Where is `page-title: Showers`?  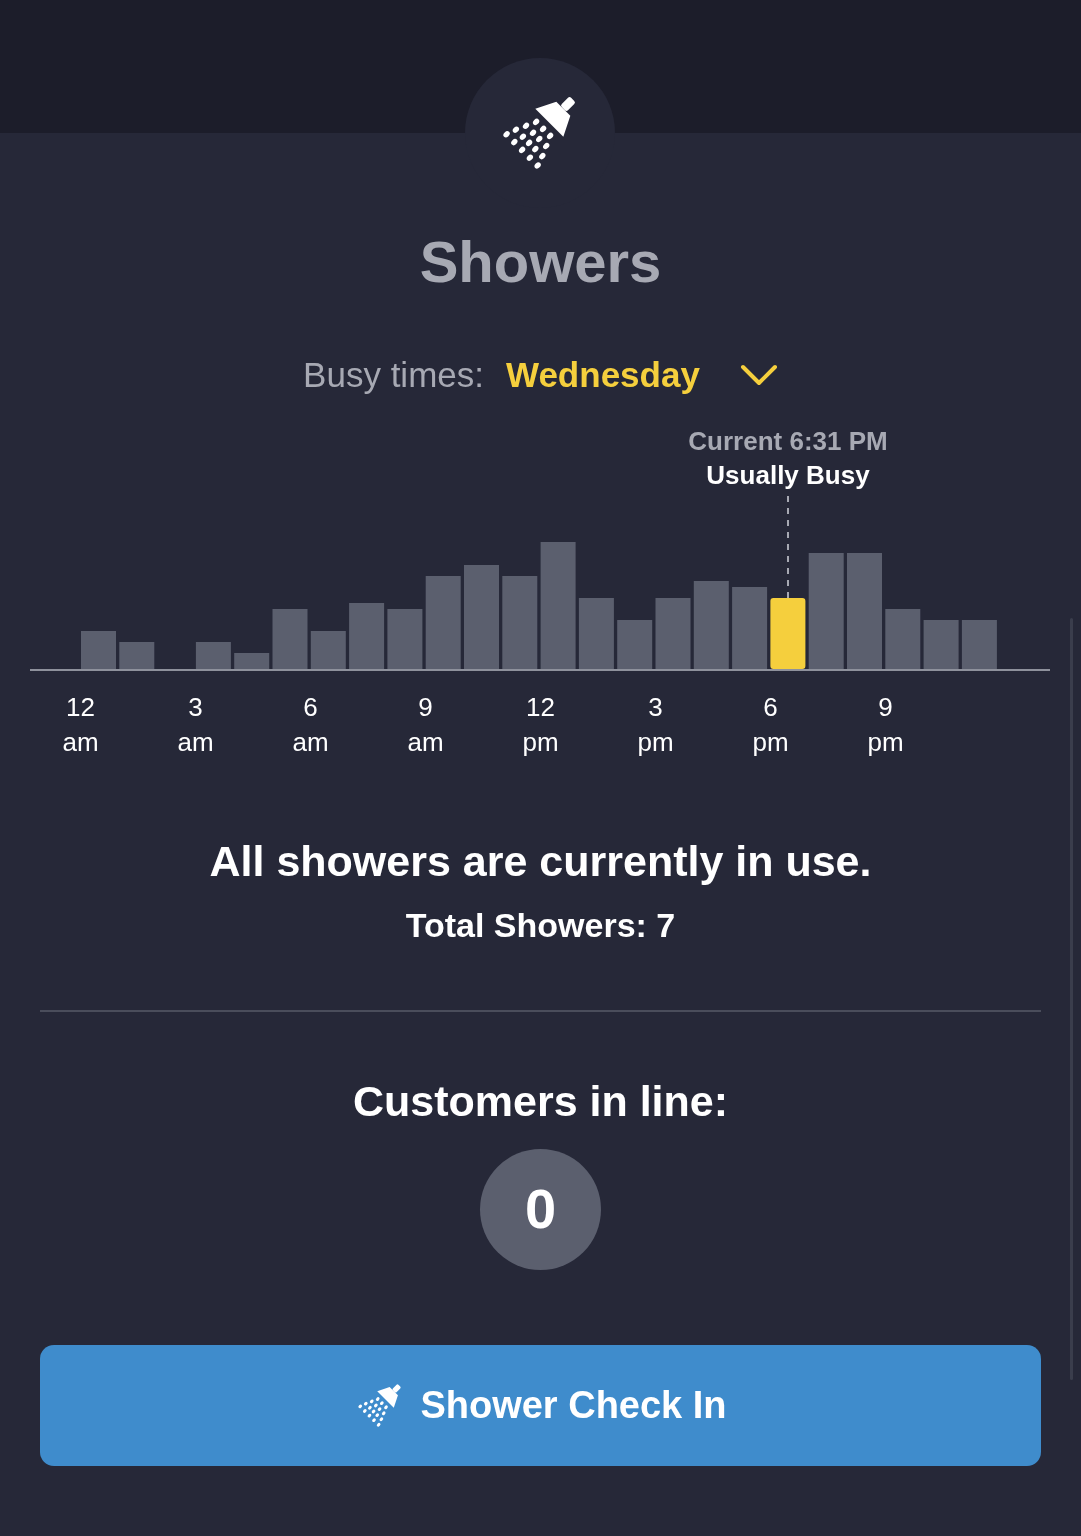 page-title: Showers is located at coordinates (540, 262).